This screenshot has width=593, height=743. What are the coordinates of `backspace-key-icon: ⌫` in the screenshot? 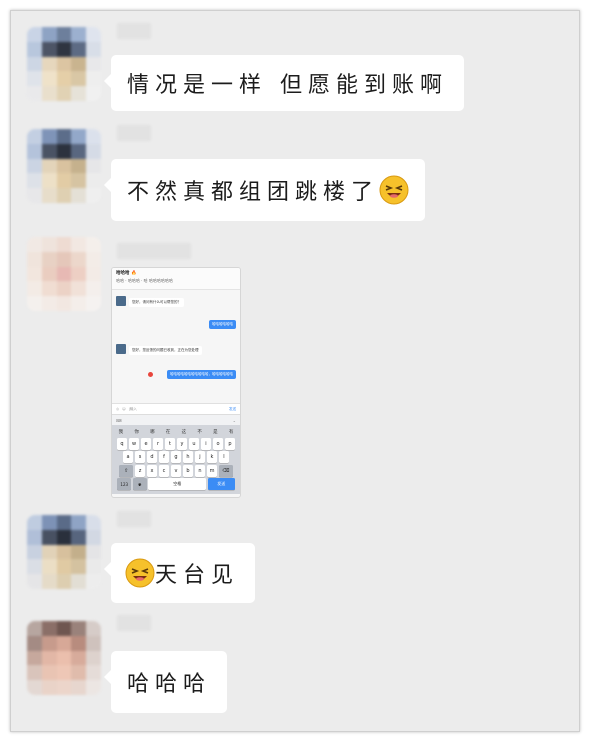 It's located at (225, 470).